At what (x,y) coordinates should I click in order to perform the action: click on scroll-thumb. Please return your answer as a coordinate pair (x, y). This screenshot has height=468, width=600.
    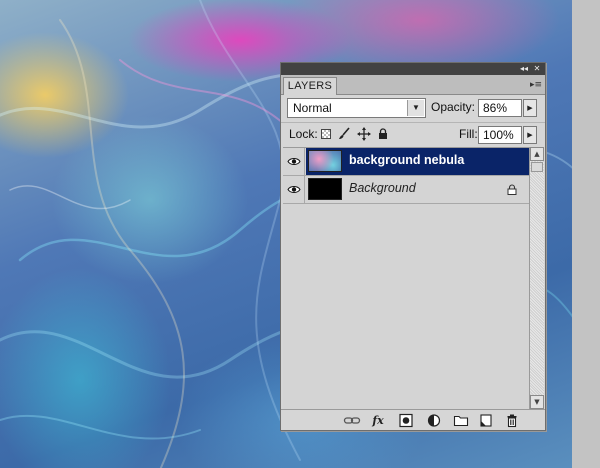
    Looking at the image, I should click on (537, 167).